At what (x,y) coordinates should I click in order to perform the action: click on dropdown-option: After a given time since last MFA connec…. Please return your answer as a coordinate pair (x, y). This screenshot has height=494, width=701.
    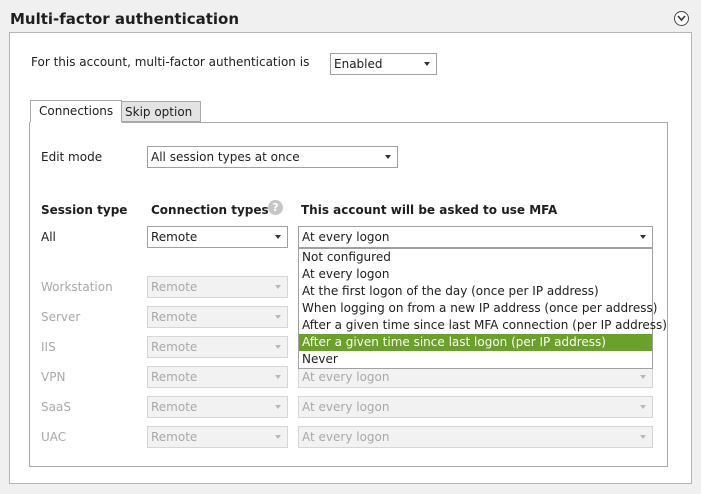
    Looking at the image, I should click on (483, 325).